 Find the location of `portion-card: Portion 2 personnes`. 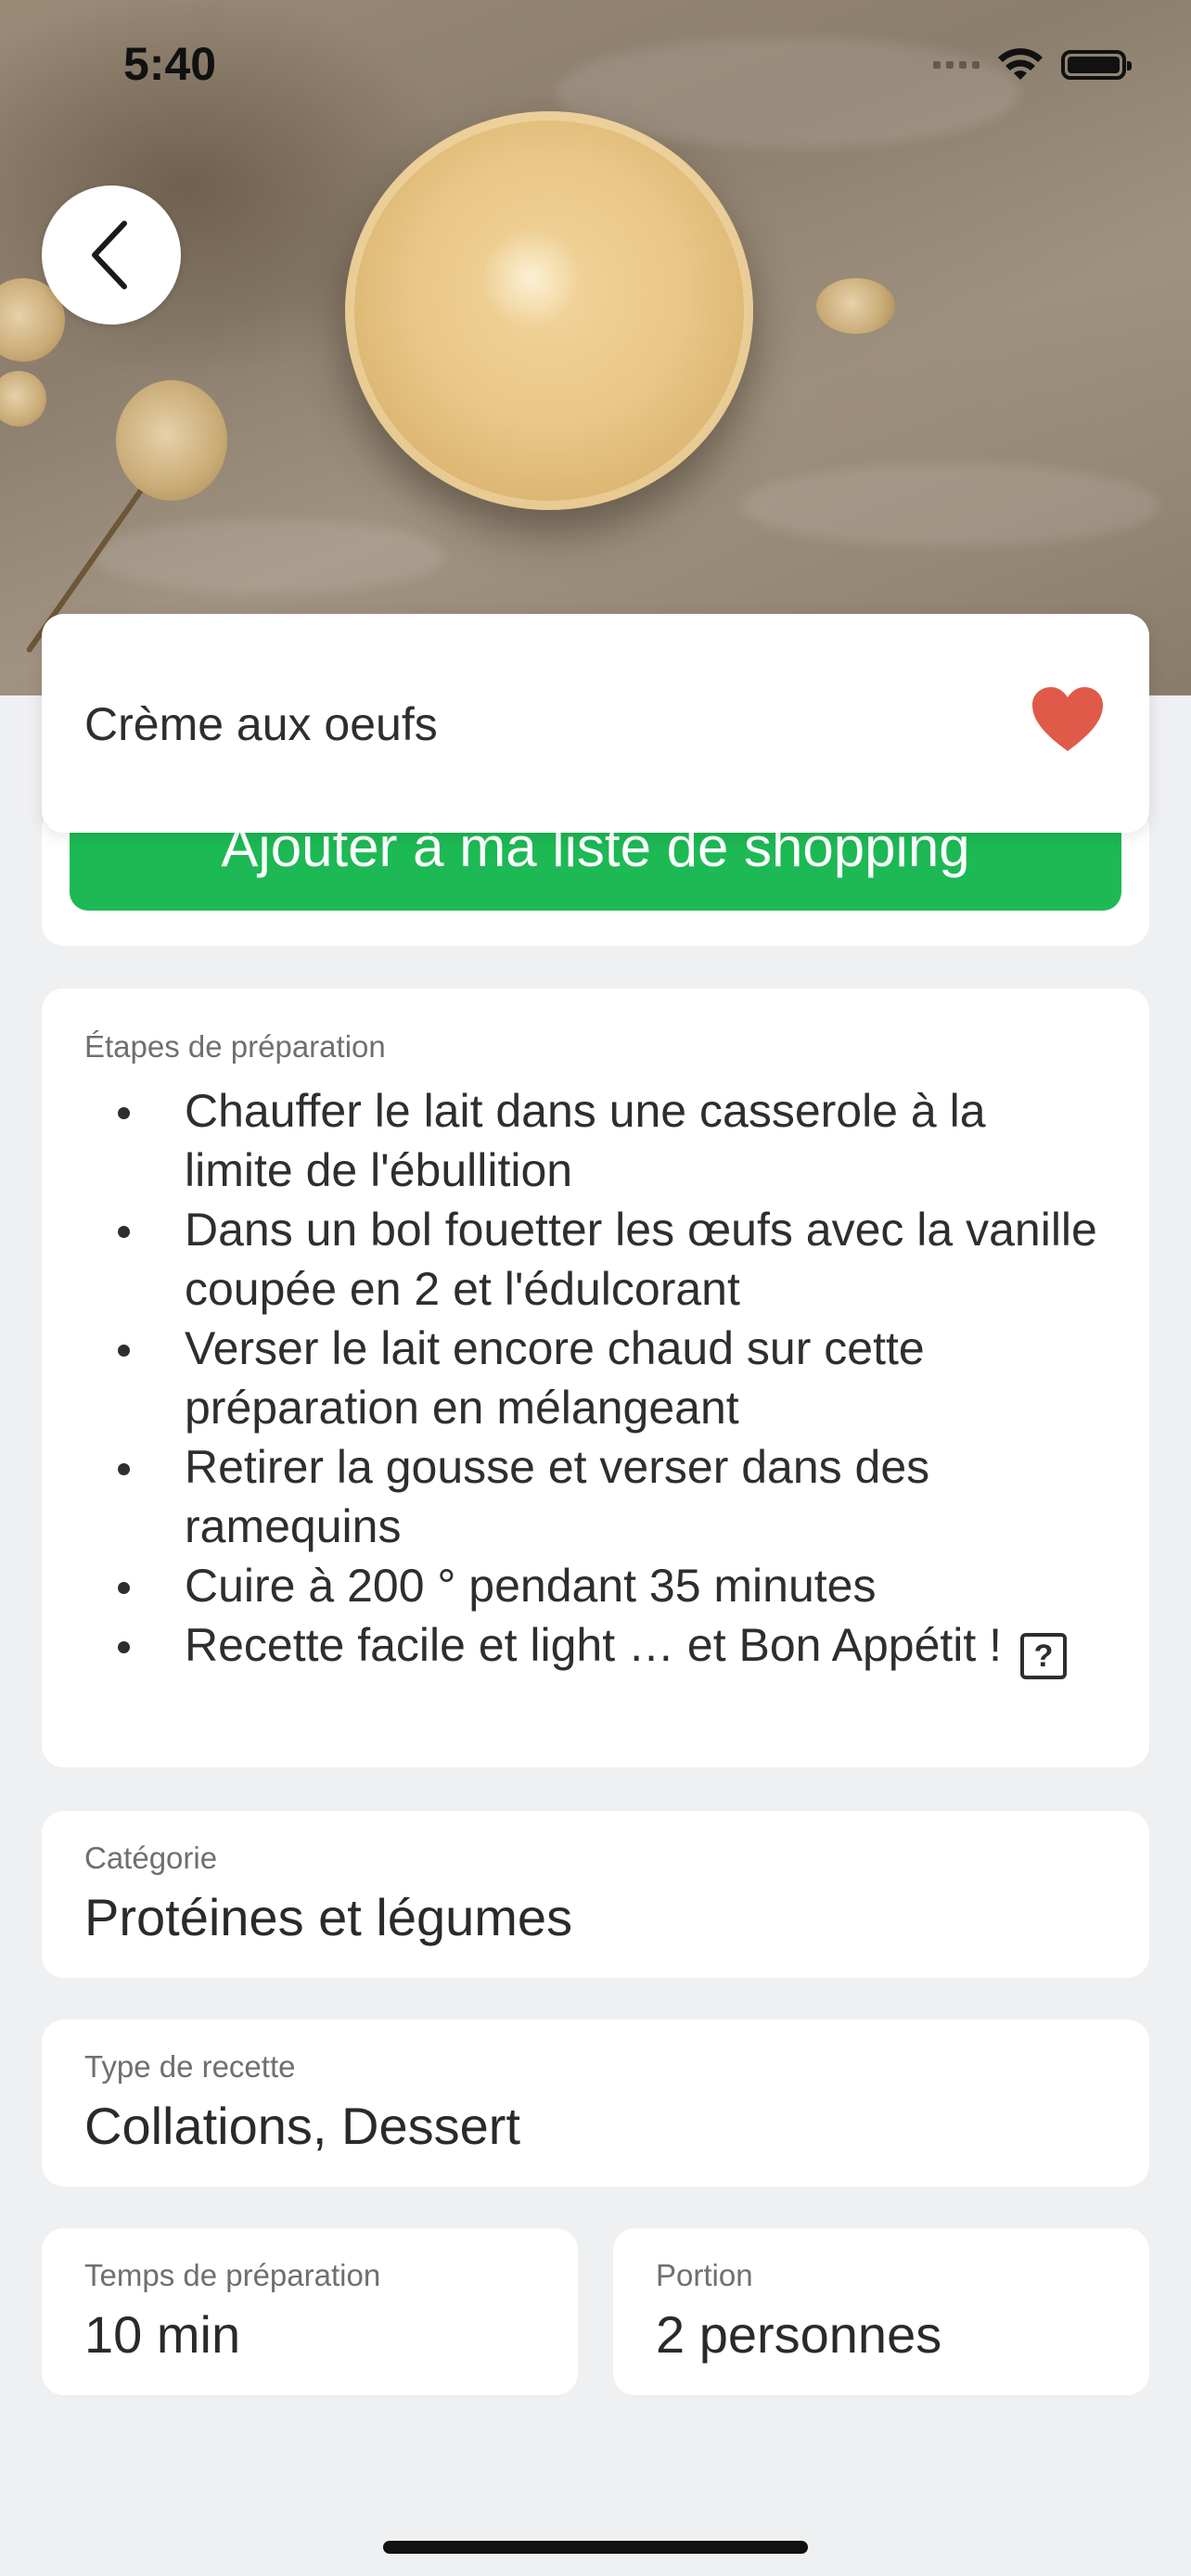

portion-card: Portion 2 personnes is located at coordinates (881, 2312).